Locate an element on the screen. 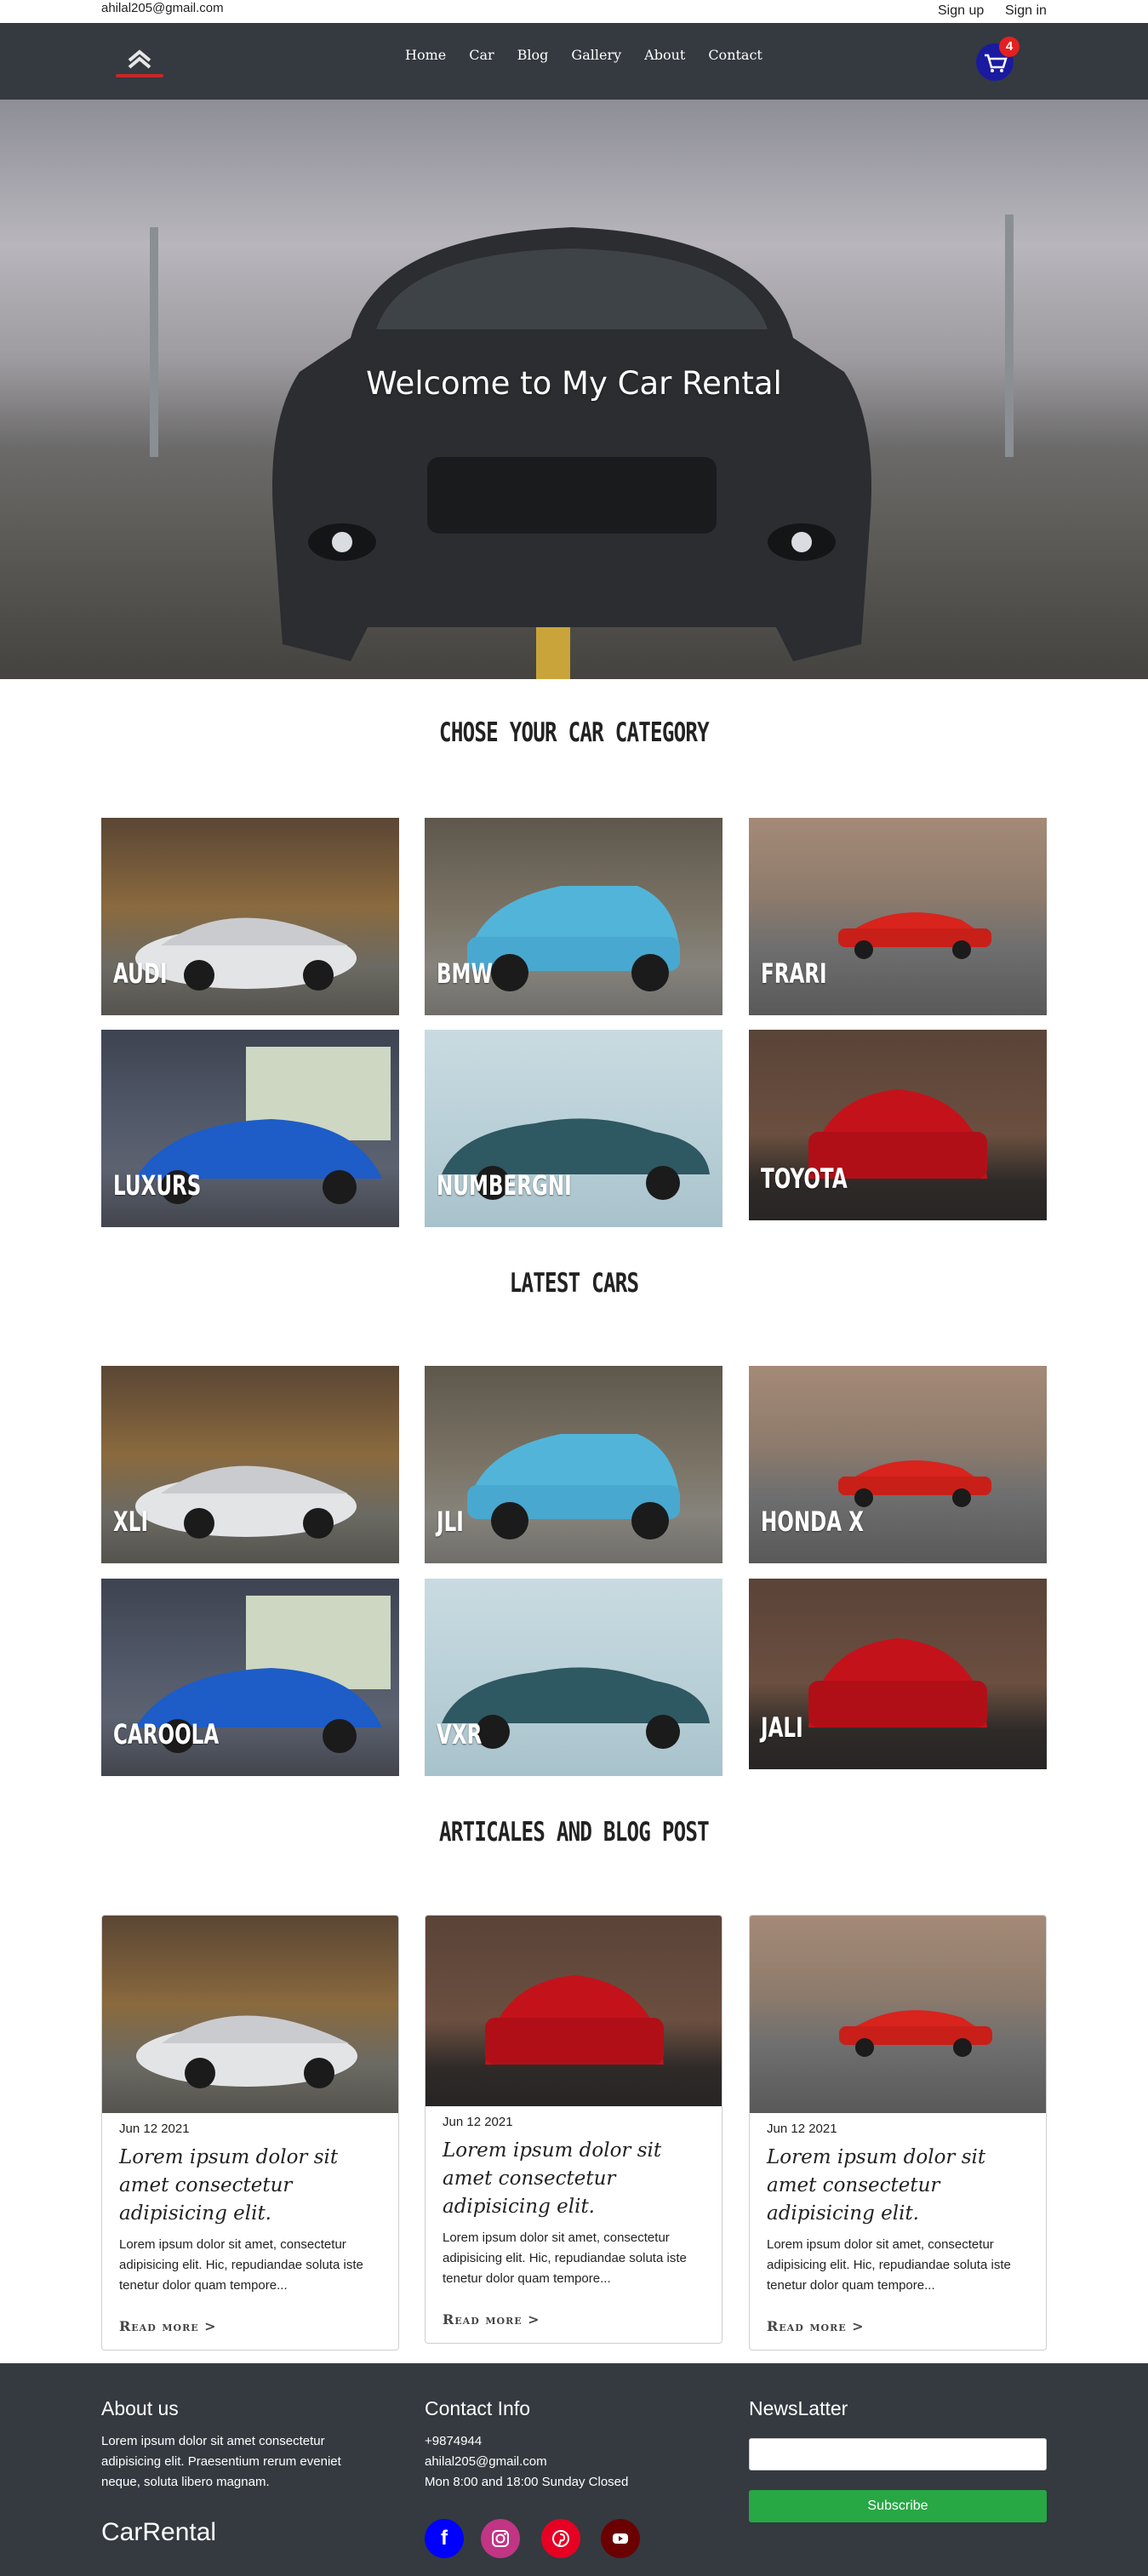  blog-title: ARTICALES AND BLOG POST is located at coordinates (574, 1832).